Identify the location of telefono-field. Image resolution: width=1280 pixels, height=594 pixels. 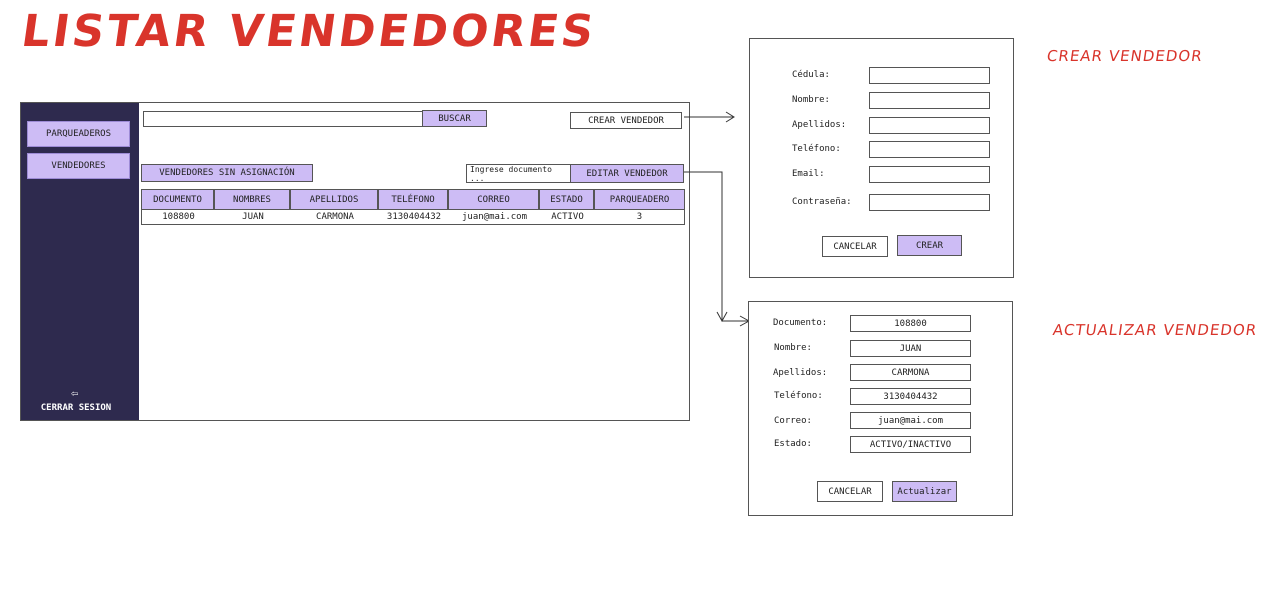
(929, 149).